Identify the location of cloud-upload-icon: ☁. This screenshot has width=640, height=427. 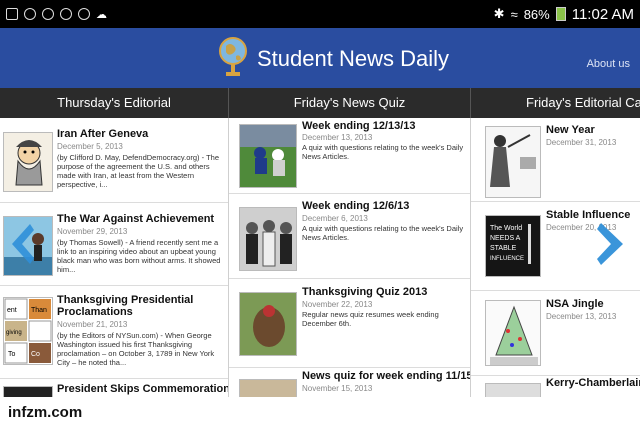
(101, 14).